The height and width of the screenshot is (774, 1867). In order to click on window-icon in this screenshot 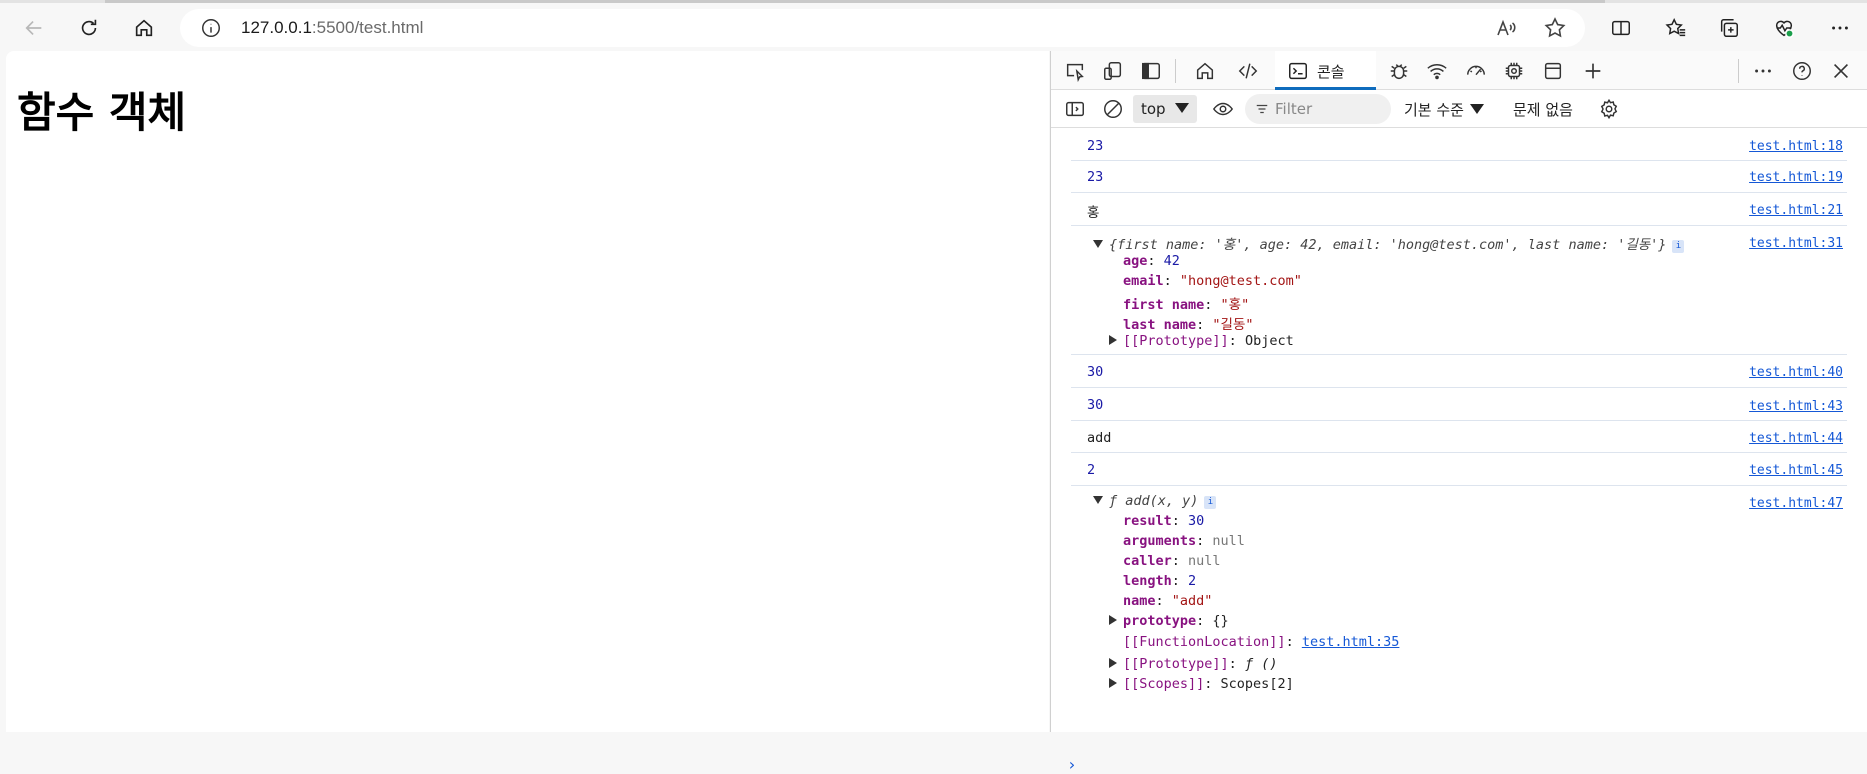, I will do `click(1553, 71)`.